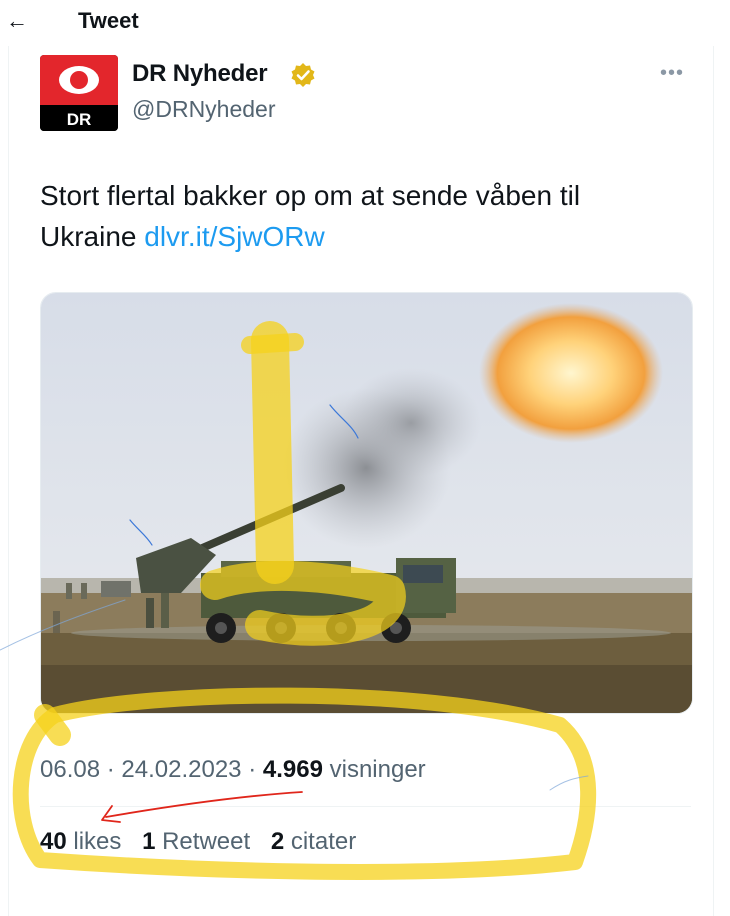 Image resolution: width=730 pixels, height=916 pixels. What do you see at coordinates (17, 21) in the screenshot?
I see `back-arrow-icon: ←` at bounding box center [17, 21].